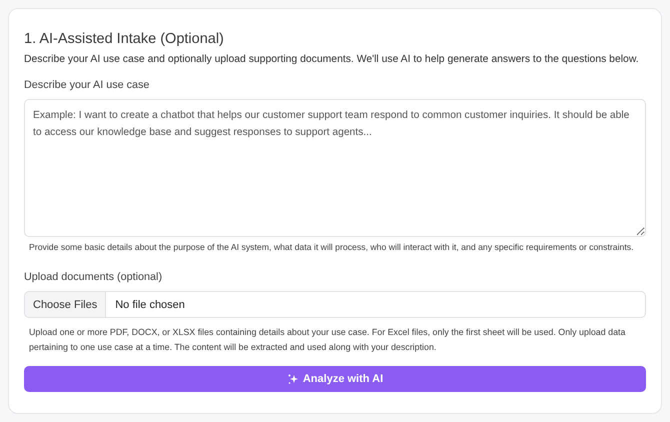 This screenshot has height=422, width=670. Describe the element at coordinates (150, 304) in the screenshot. I see `file-status: No file chosen` at that location.